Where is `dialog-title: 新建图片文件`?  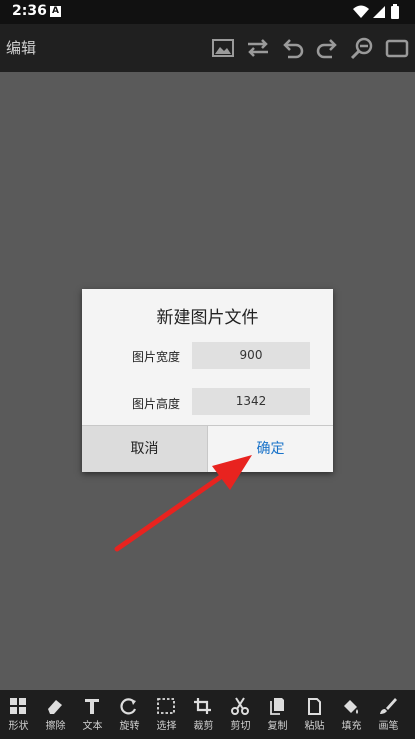
dialog-title: 新建图片文件 is located at coordinates (207, 318).